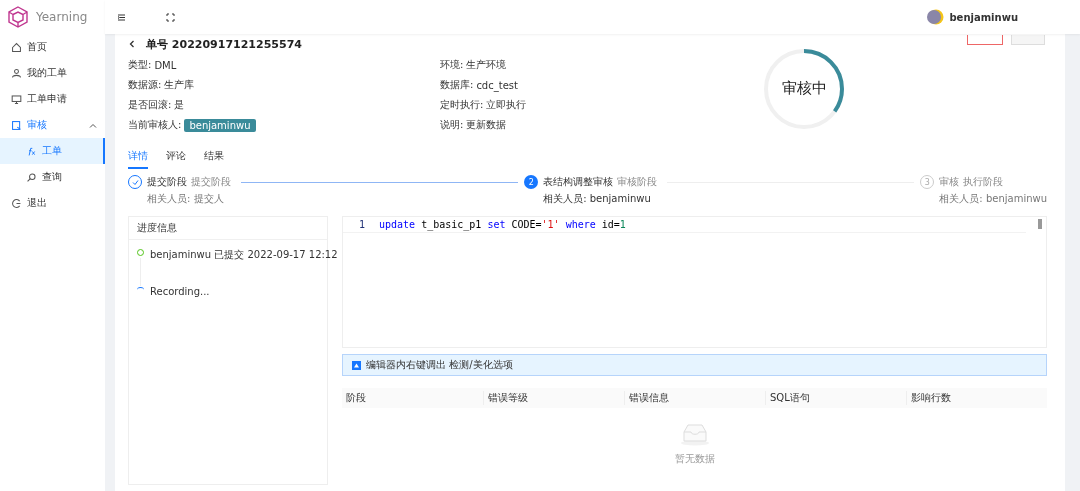  Describe the element at coordinates (179, 105) in the screenshot. I see `field-value: 是` at that location.